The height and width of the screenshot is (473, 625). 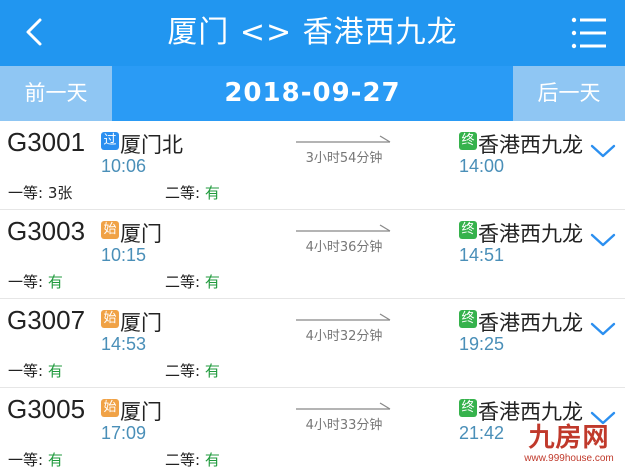 I want to click on watermark-logo-text: 九房网, so click(x=569, y=438).